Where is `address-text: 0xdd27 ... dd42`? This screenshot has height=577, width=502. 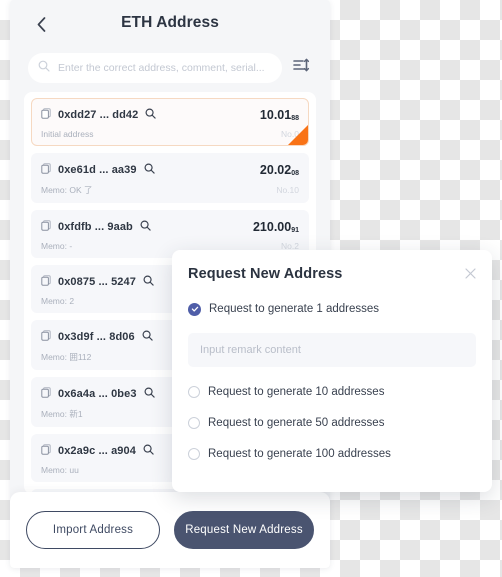 address-text: 0xdd27 ... dd42 is located at coordinates (98, 115).